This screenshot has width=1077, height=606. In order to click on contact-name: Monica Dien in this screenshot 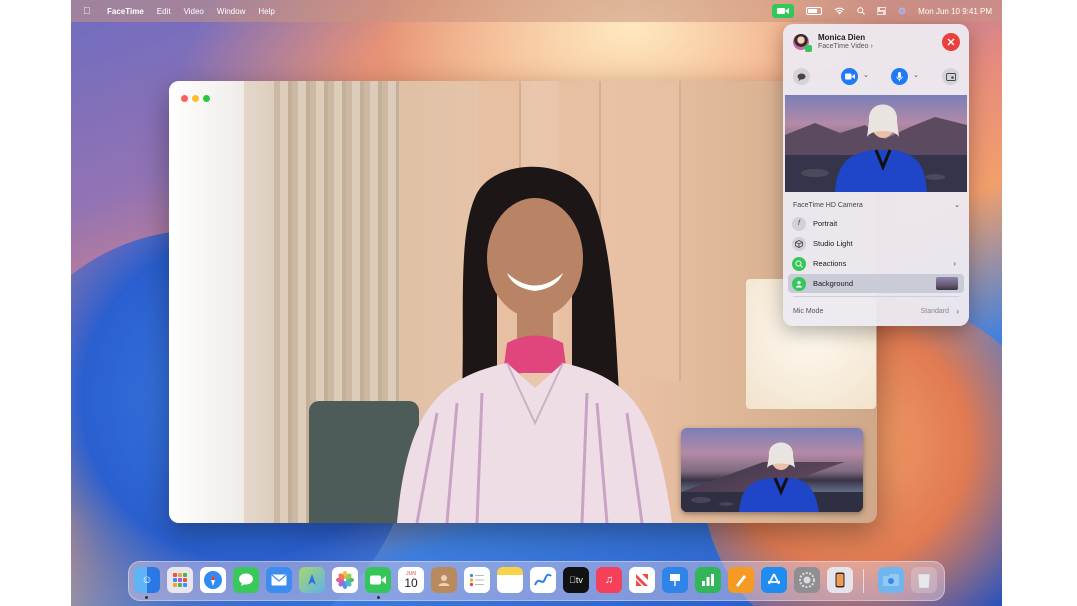, I will do `click(842, 37)`.